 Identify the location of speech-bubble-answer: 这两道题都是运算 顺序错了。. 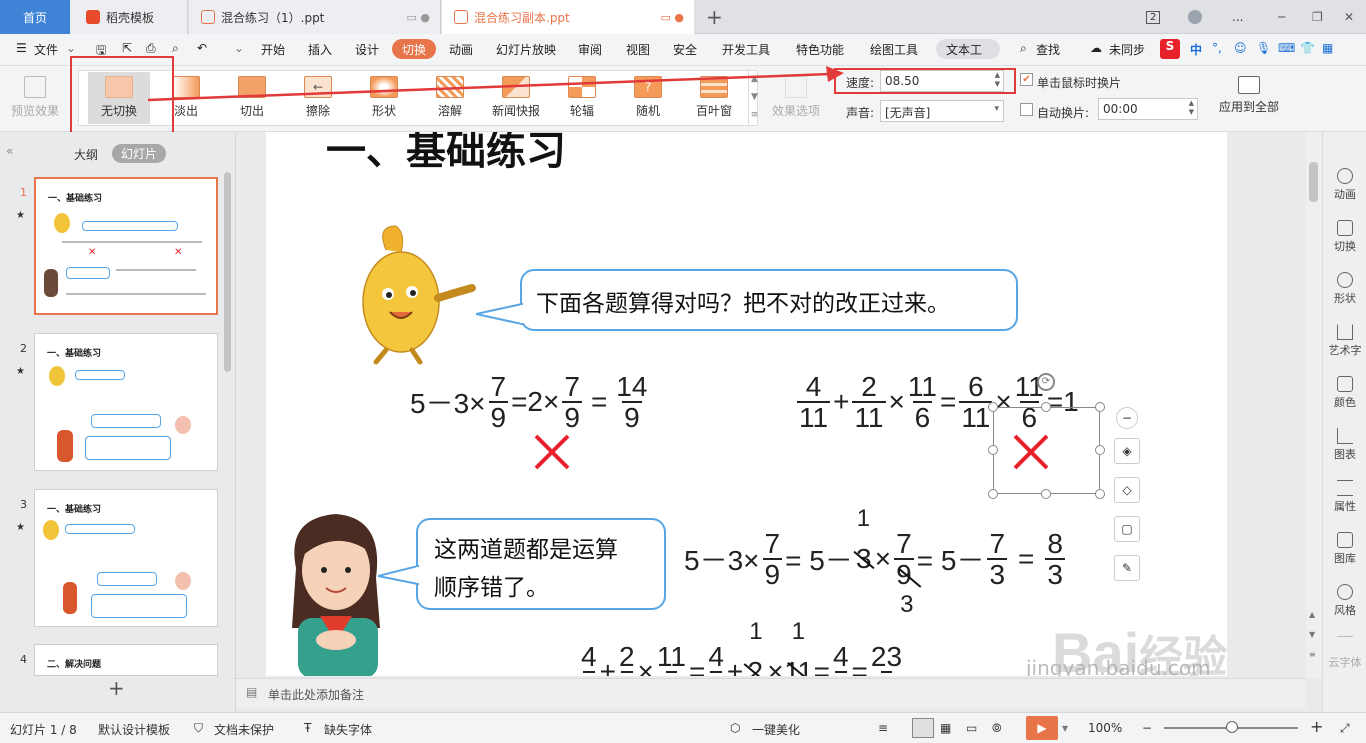
(541, 564).